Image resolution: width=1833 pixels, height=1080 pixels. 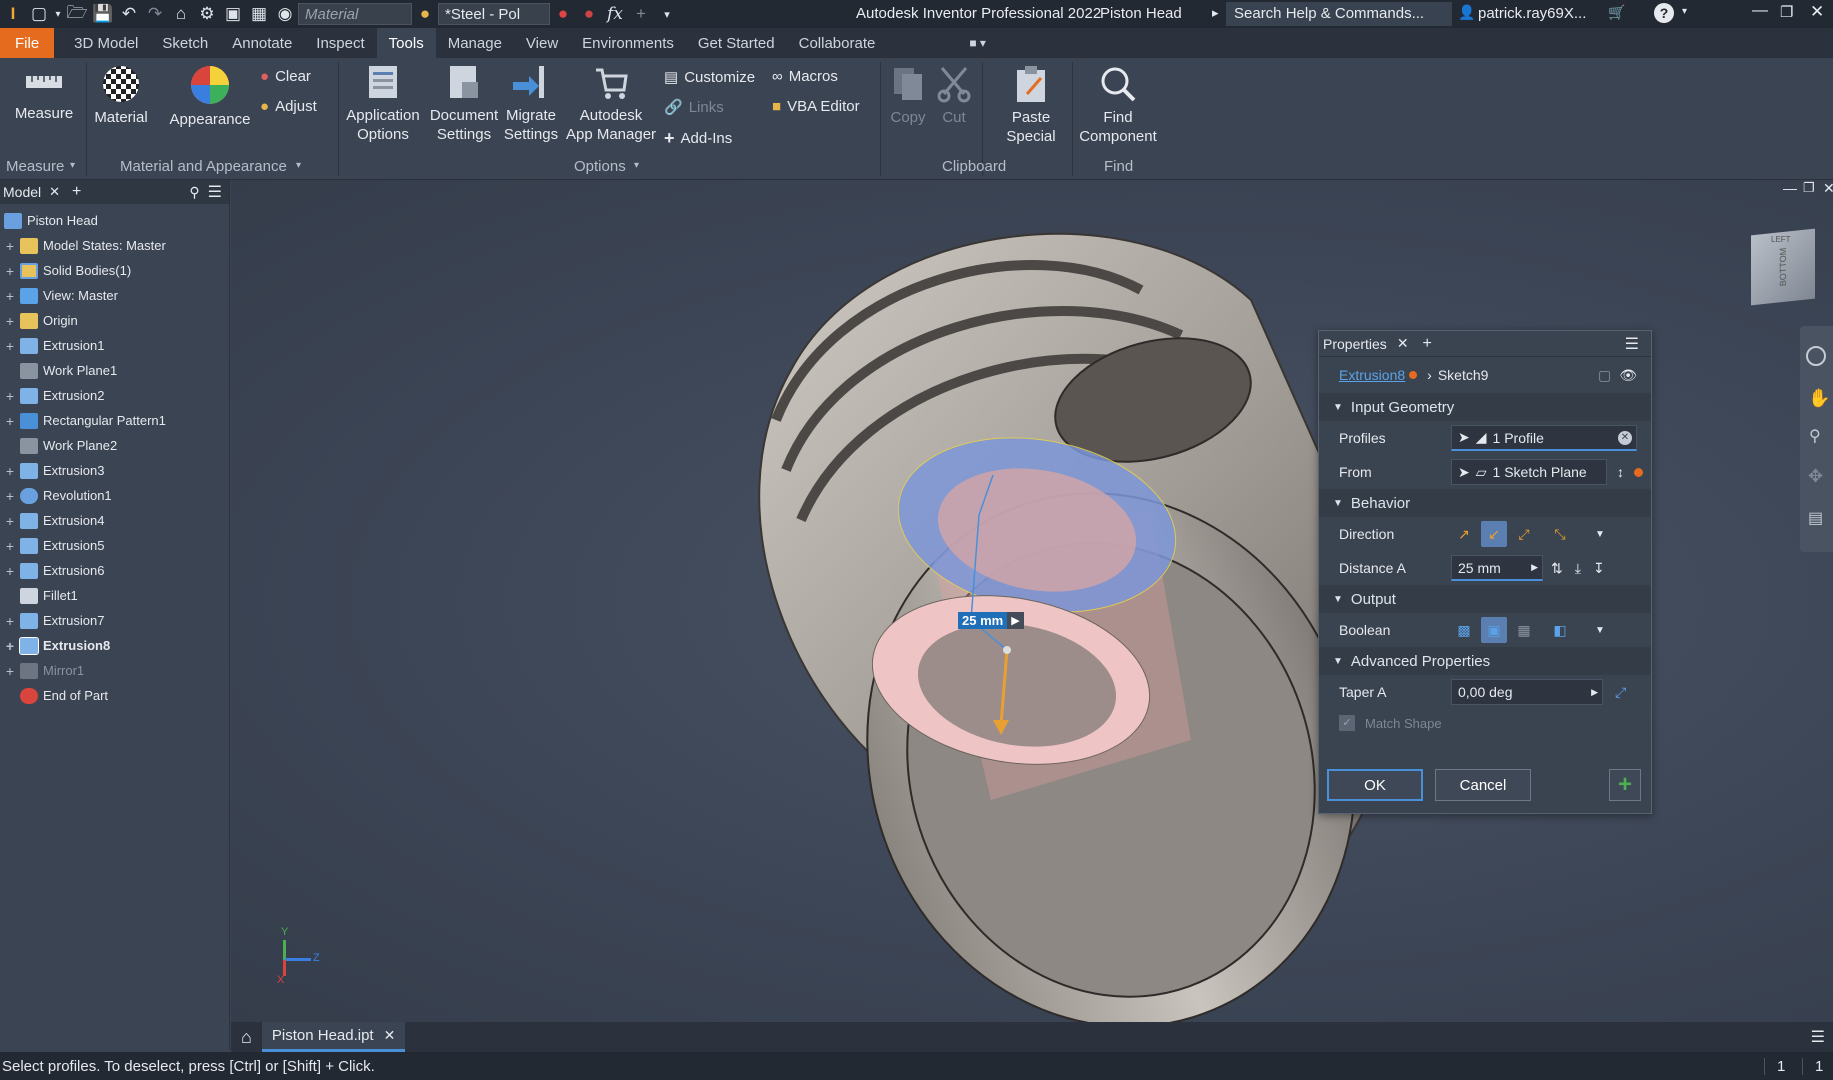 I want to click on search-icon: ⚲, so click(x=194, y=192).